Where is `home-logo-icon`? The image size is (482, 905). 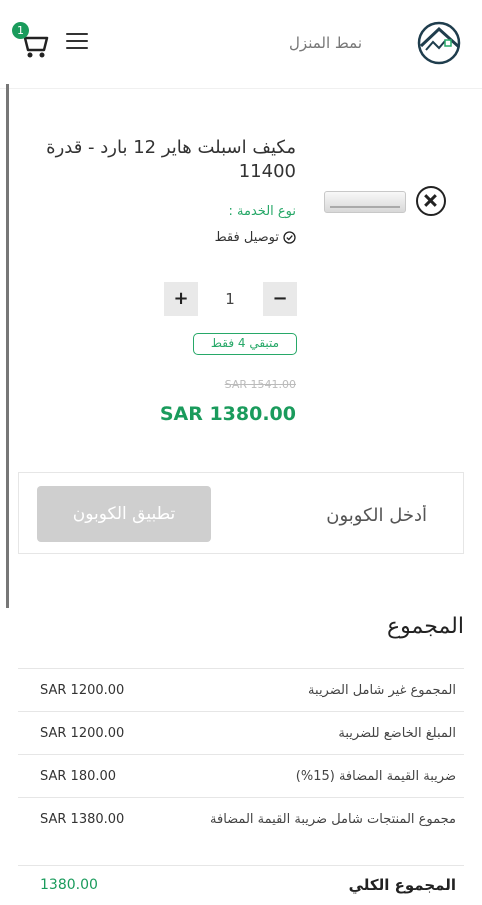
home-logo-icon is located at coordinates (439, 43).